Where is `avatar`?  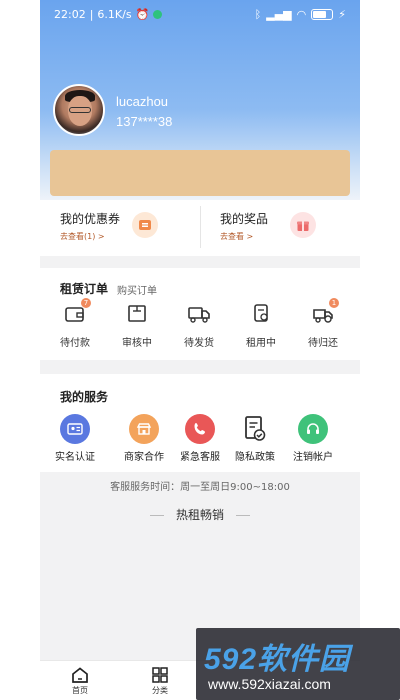 avatar is located at coordinates (79, 110).